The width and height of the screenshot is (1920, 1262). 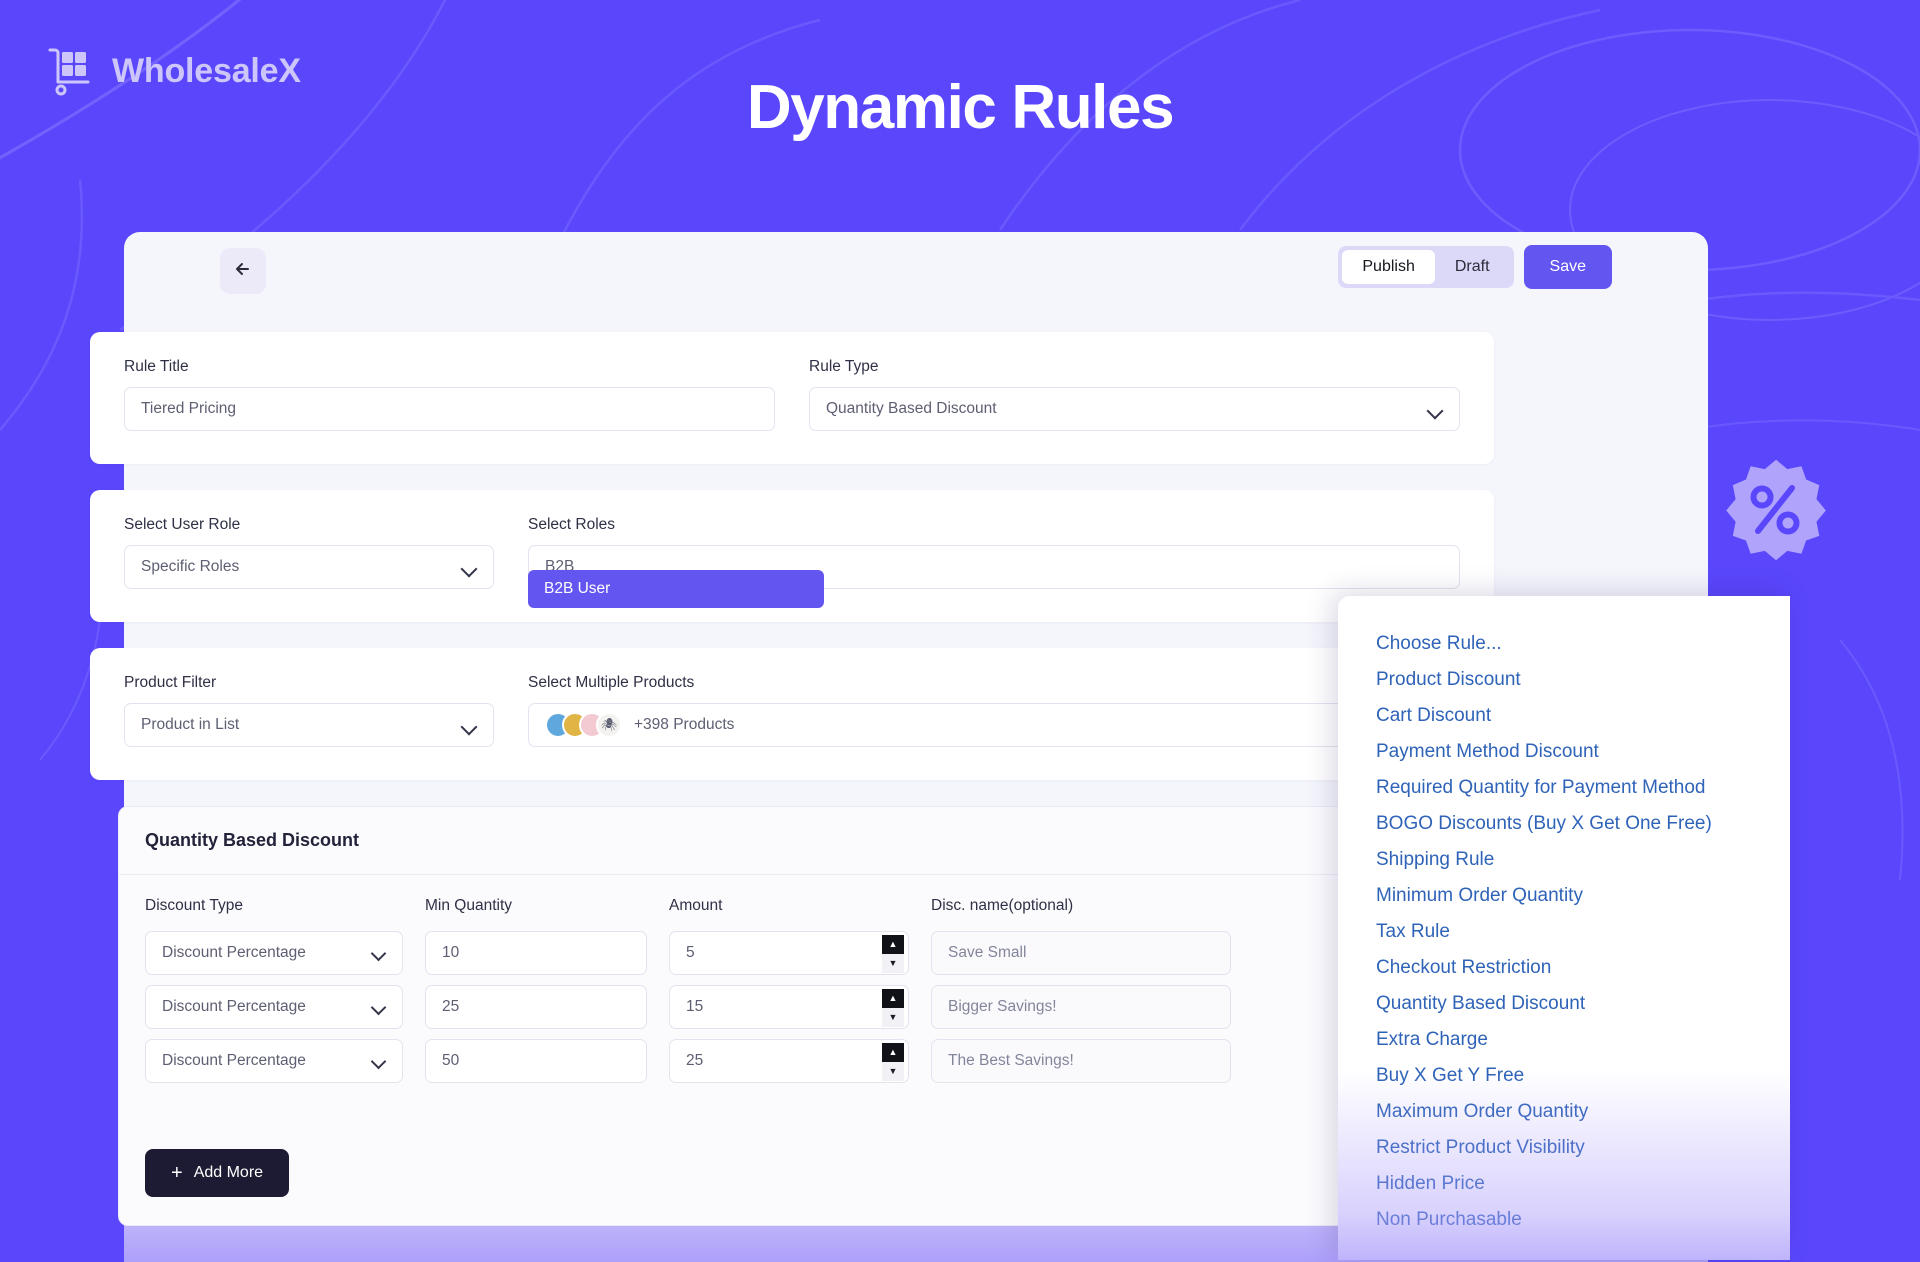 What do you see at coordinates (1081, 1061) in the screenshot?
I see `row-2-disc-name-input: The Best Savings!` at bounding box center [1081, 1061].